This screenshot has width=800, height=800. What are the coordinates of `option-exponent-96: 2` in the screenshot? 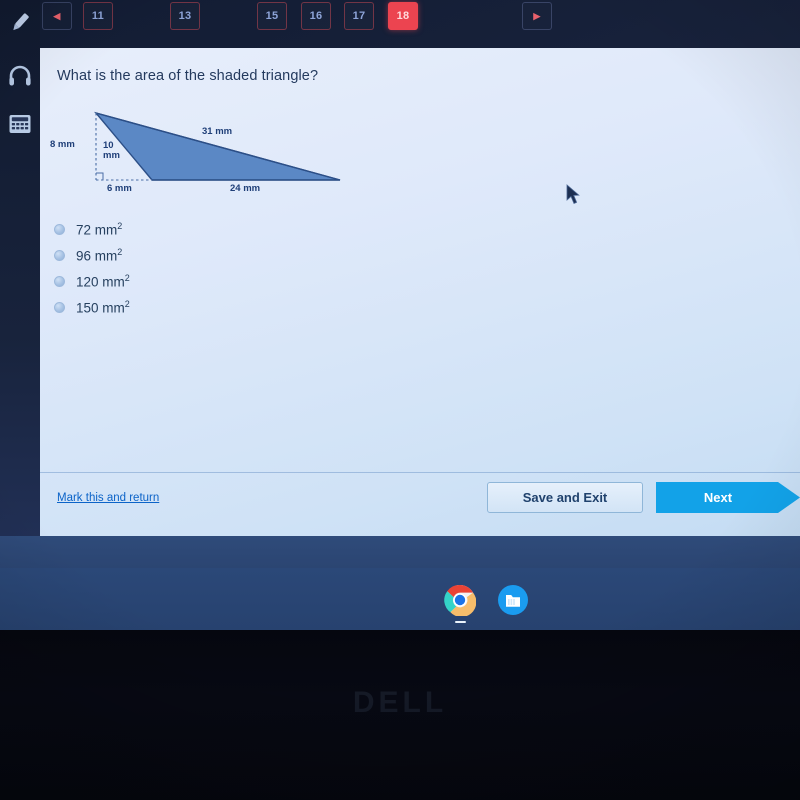 It's located at (120, 251).